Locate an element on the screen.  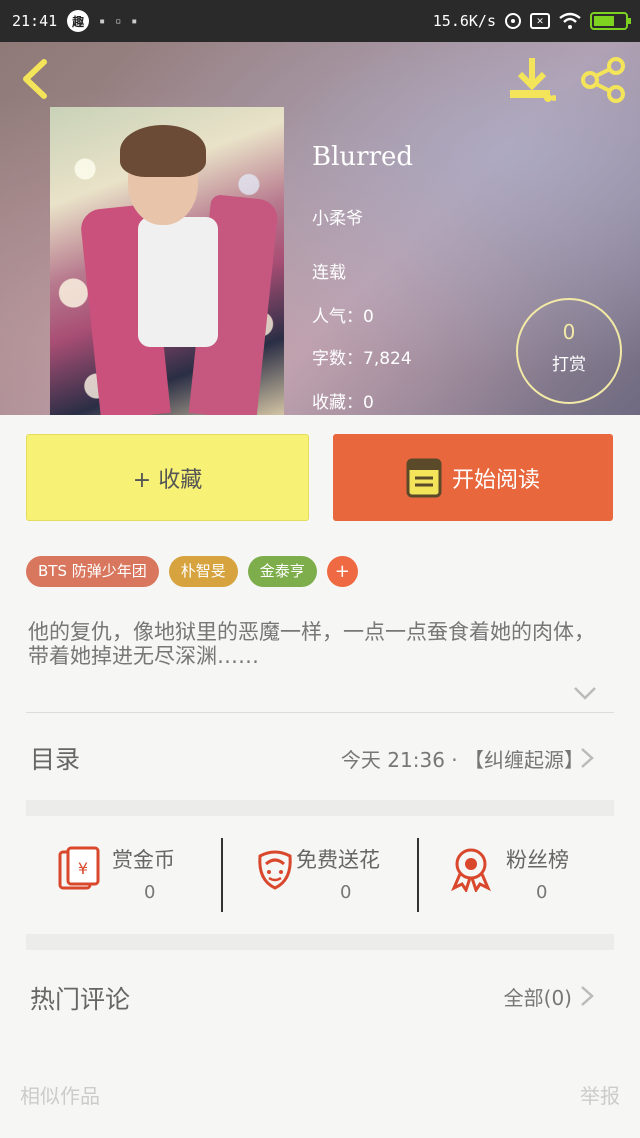
download-icon is located at coordinates (532, 80).